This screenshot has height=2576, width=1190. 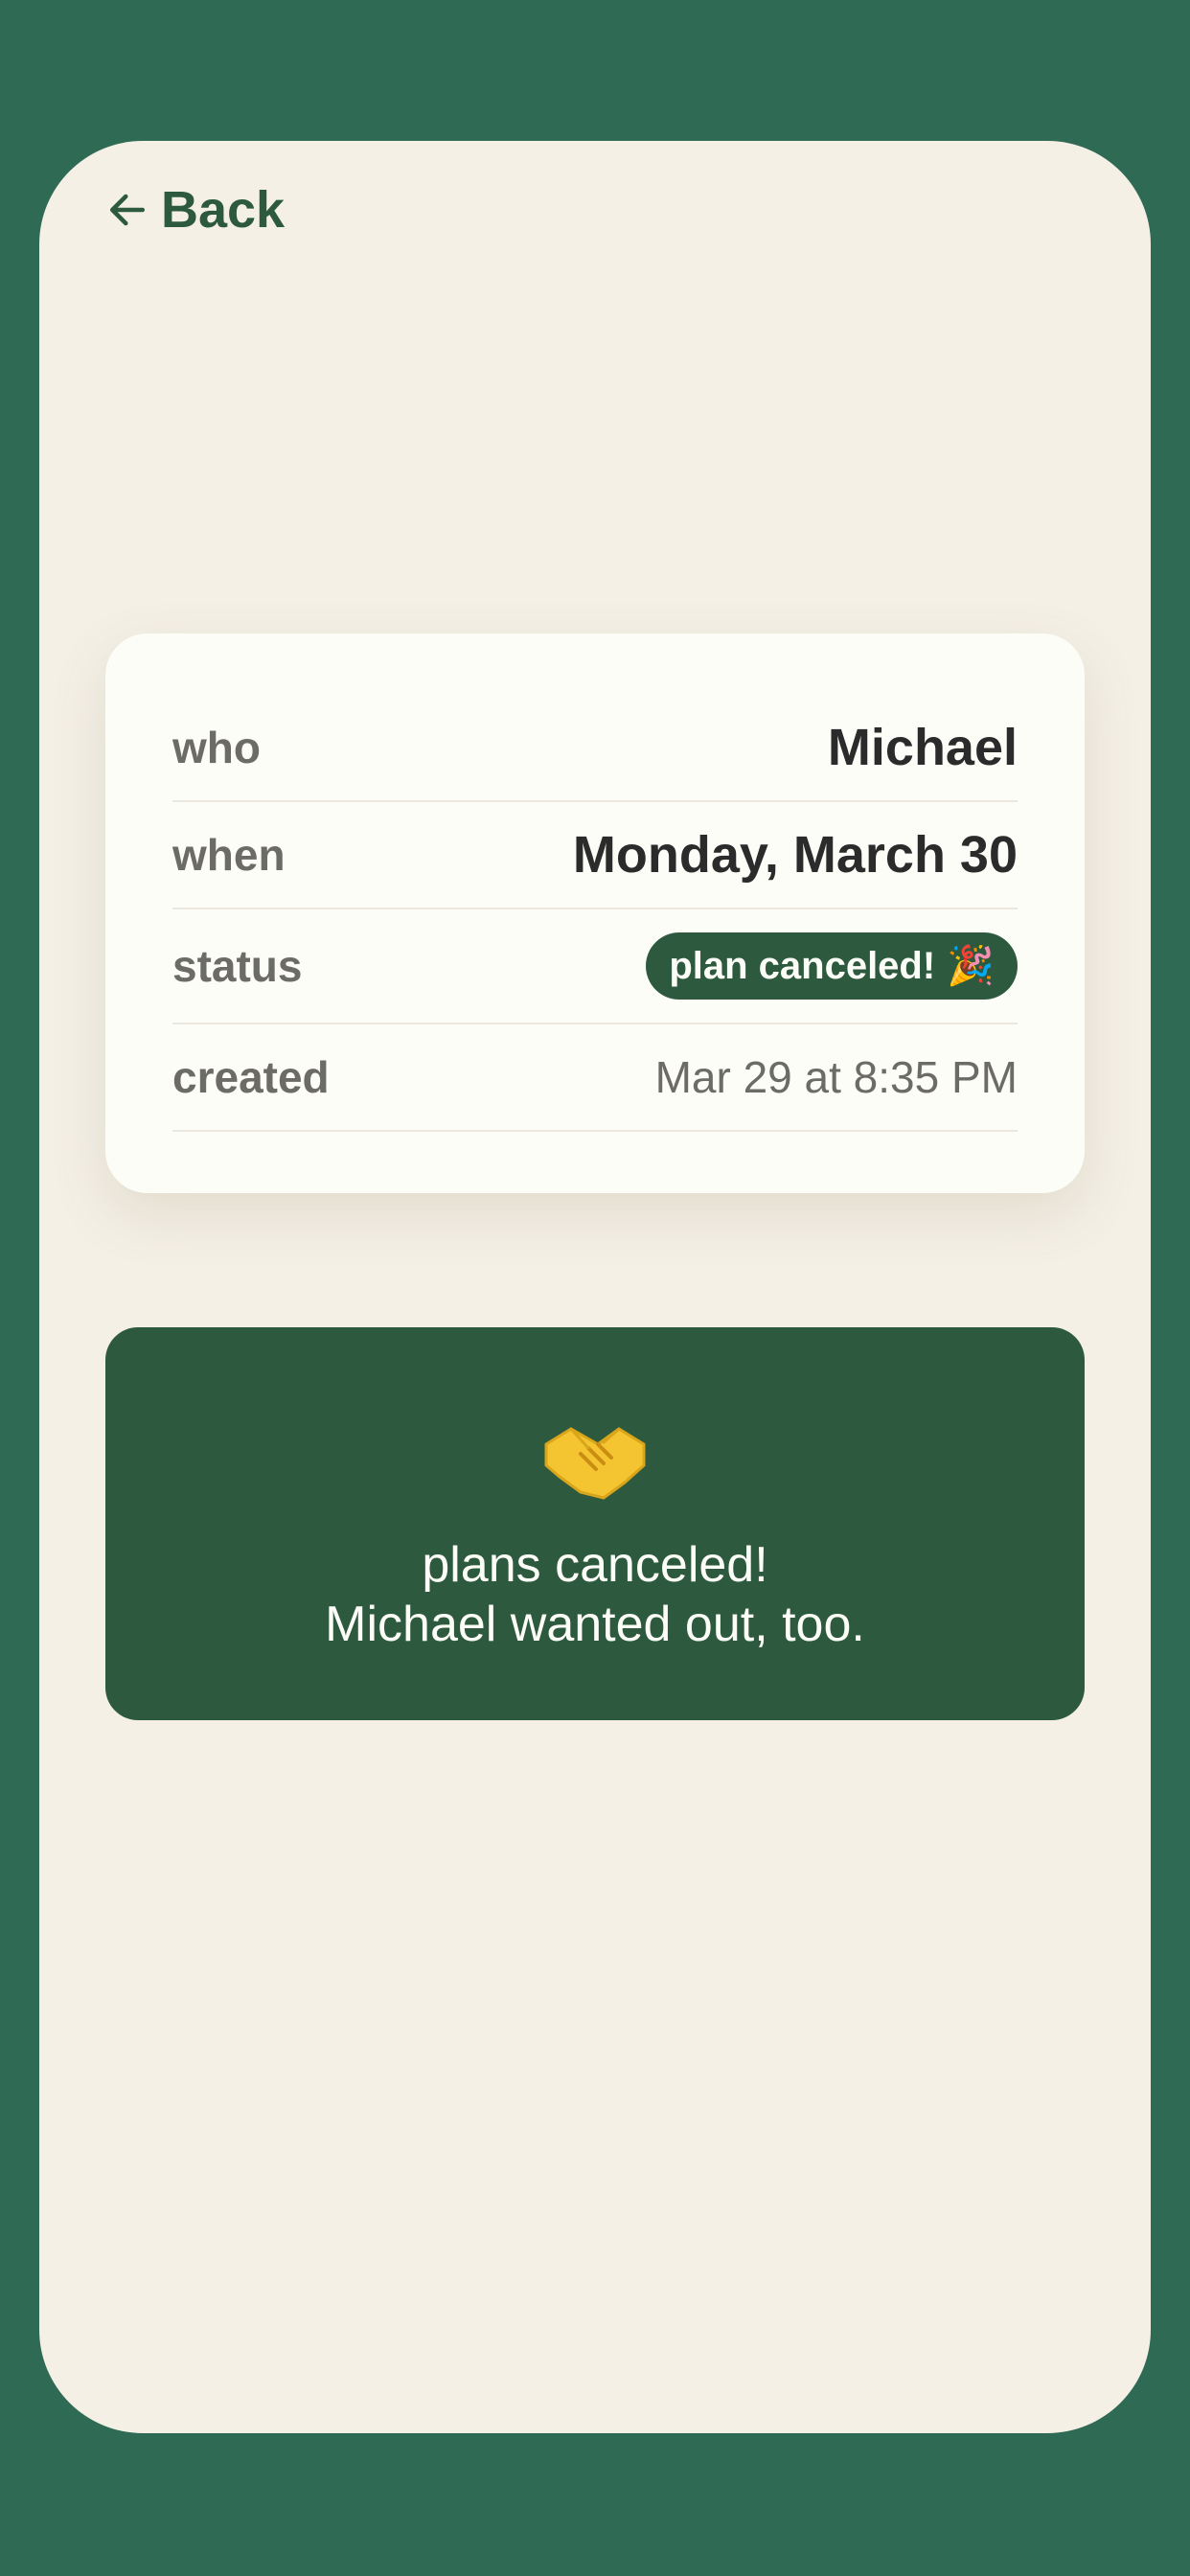 I want to click on party-popper-icon: 🎉, so click(x=971, y=966).